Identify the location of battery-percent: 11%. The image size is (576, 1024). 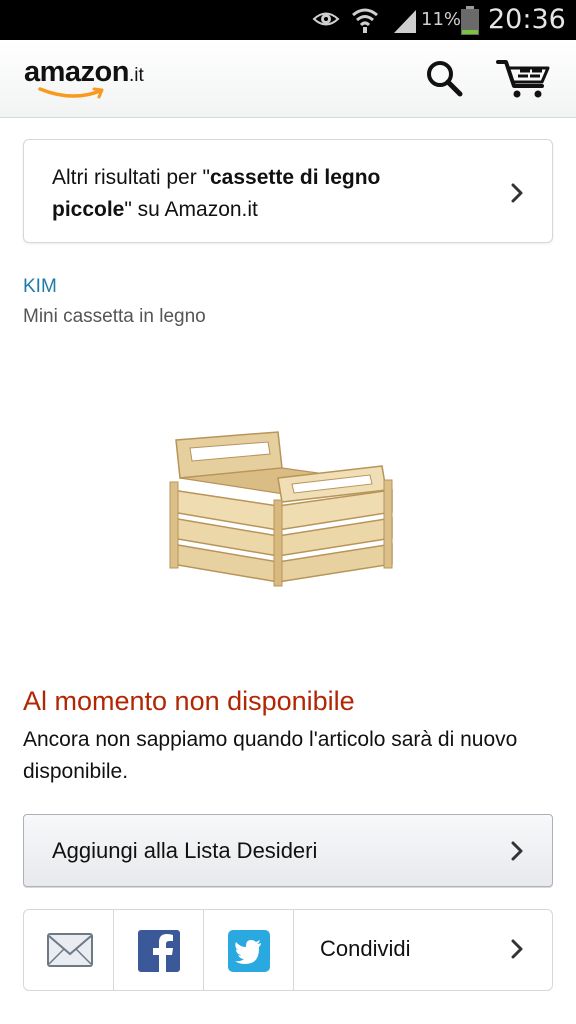
(441, 19).